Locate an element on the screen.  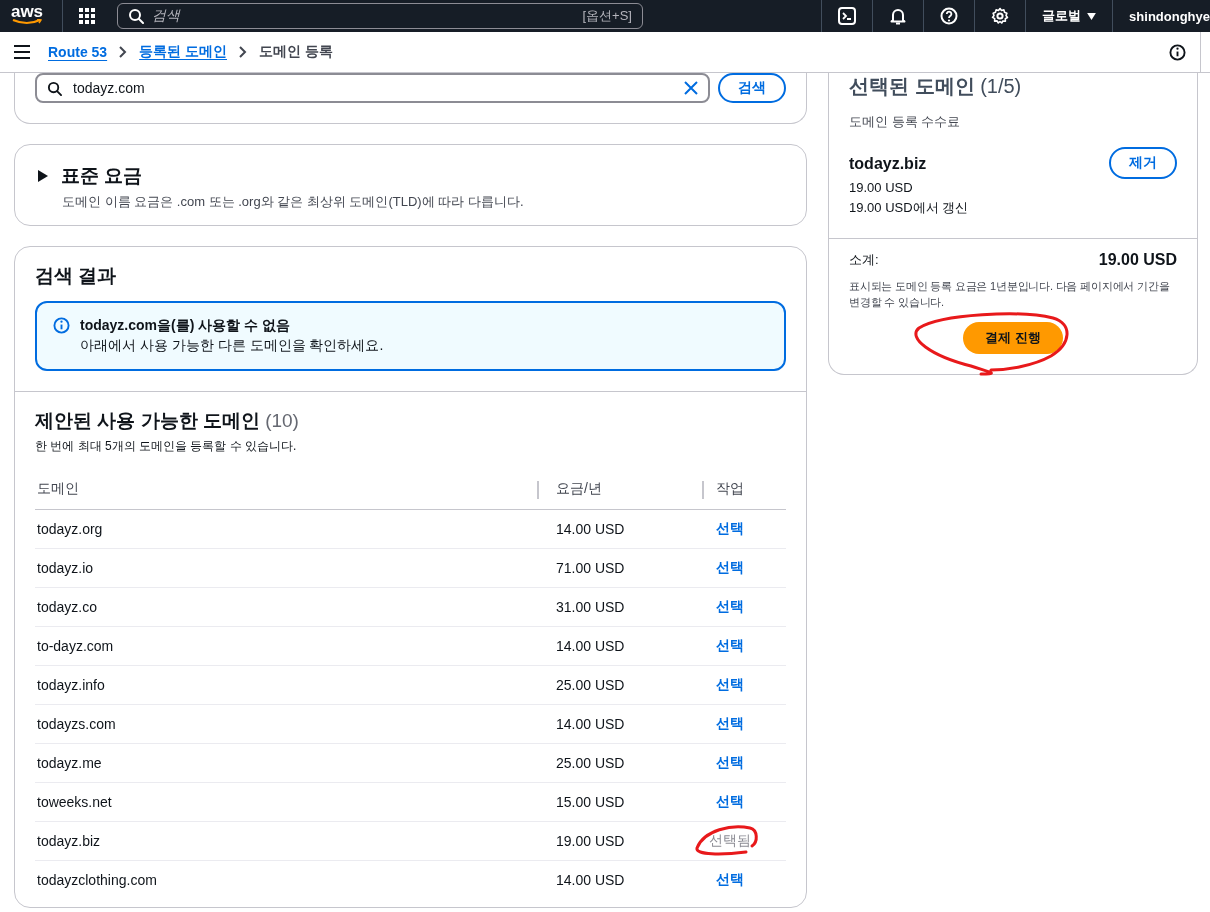
price-cell: 15.00 USD is located at coordinates (619, 802).